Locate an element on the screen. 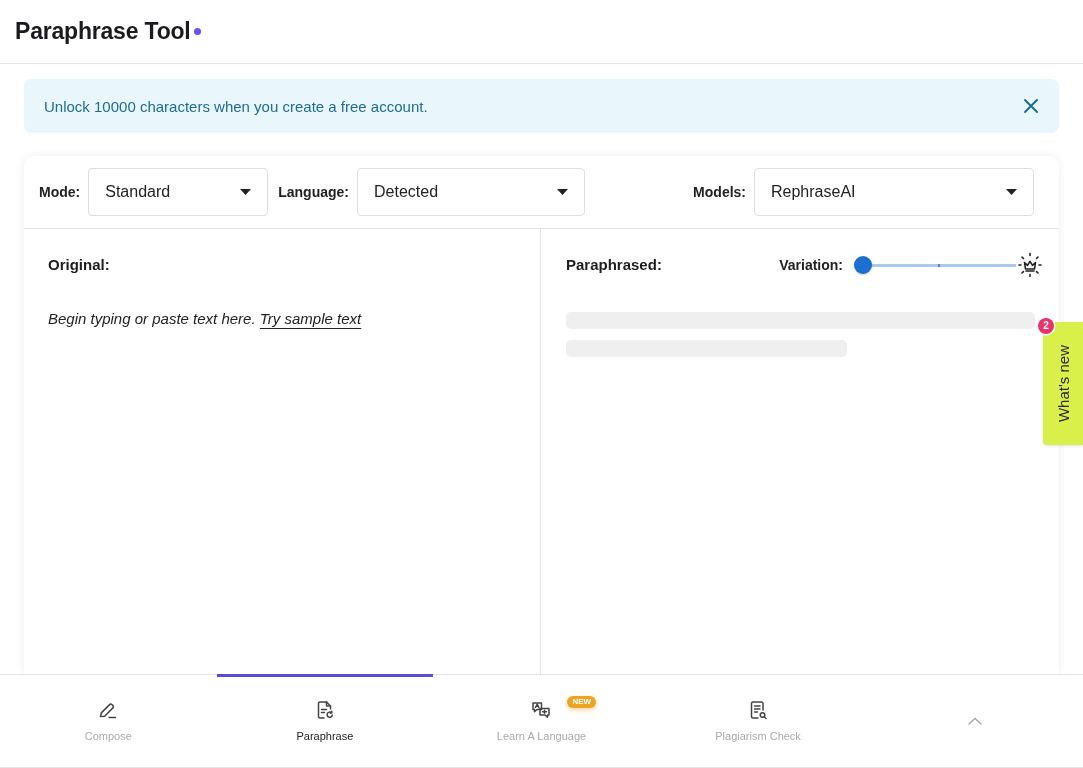 This screenshot has width=1083, height=768. pencil-icon is located at coordinates (108, 710).